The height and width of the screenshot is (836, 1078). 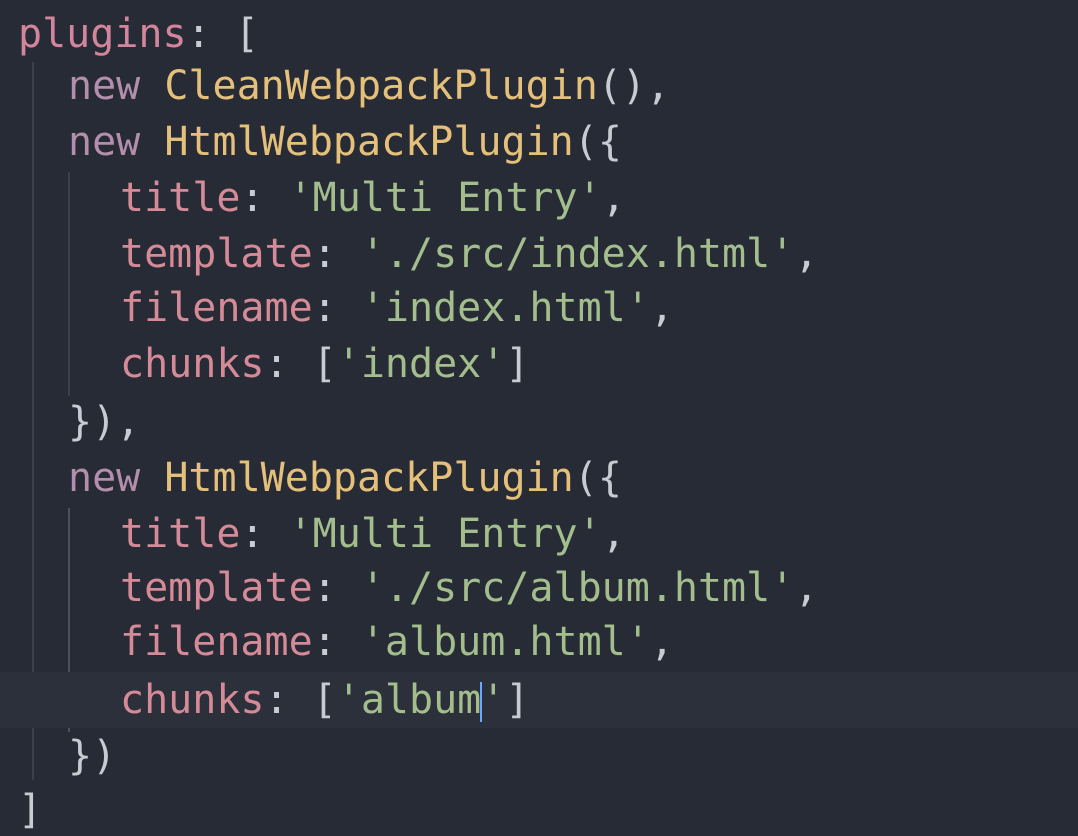 What do you see at coordinates (634, 86) in the screenshot?
I see `code-token: (),` at bounding box center [634, 86].